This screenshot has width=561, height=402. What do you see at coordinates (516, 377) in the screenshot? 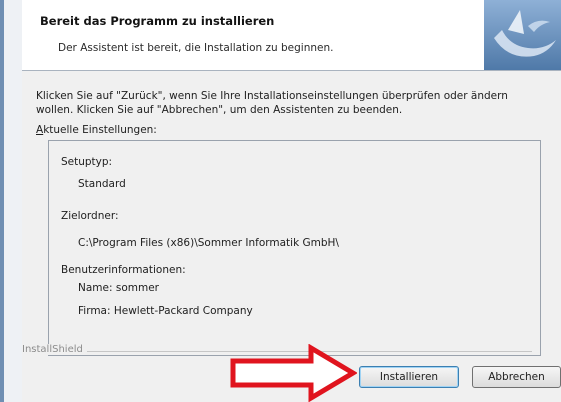
I see `cancel-button: Abbrechen` at bounding box center [516, 377].